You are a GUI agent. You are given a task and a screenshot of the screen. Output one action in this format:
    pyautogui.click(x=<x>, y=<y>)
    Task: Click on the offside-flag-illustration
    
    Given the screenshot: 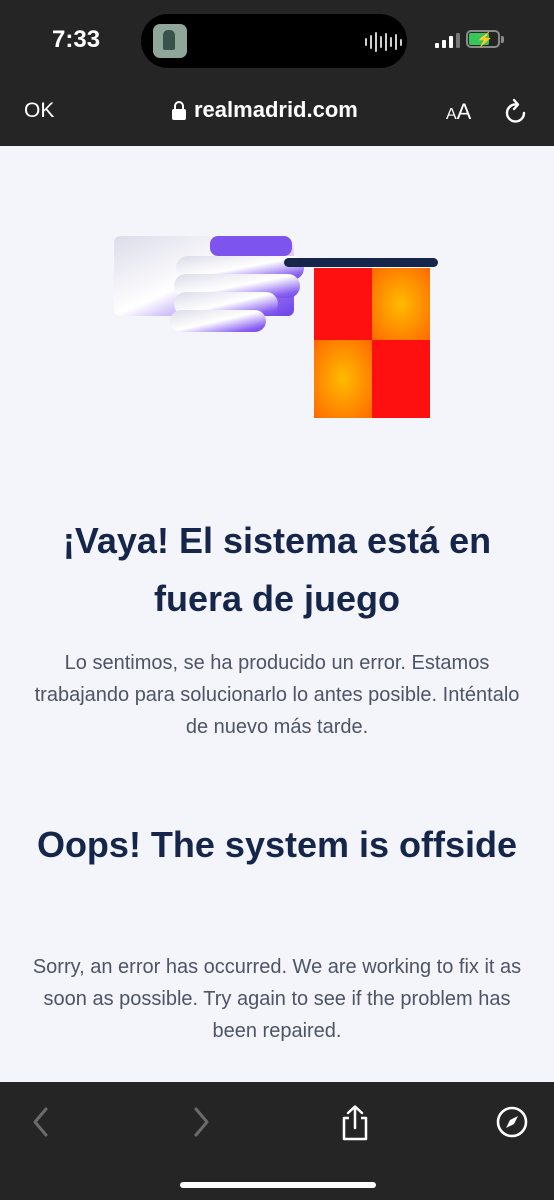 What is the action you would take?
    pyautogui.click(x=276, y=327)
    